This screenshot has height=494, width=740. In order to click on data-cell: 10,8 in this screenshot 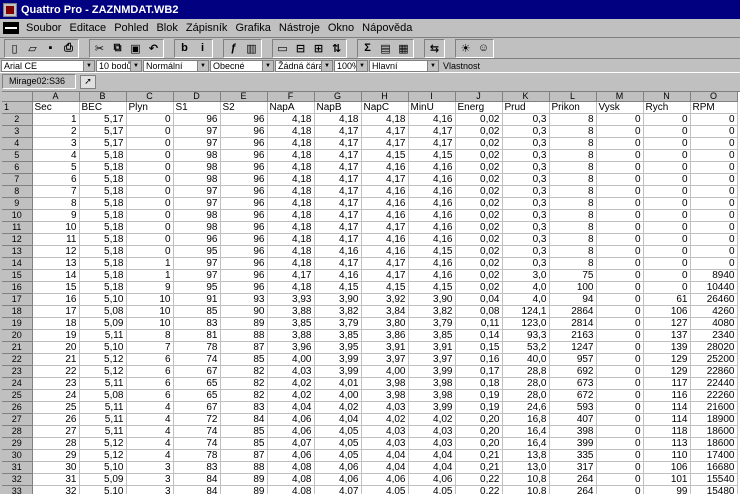, I will do `click(526, 489)`.